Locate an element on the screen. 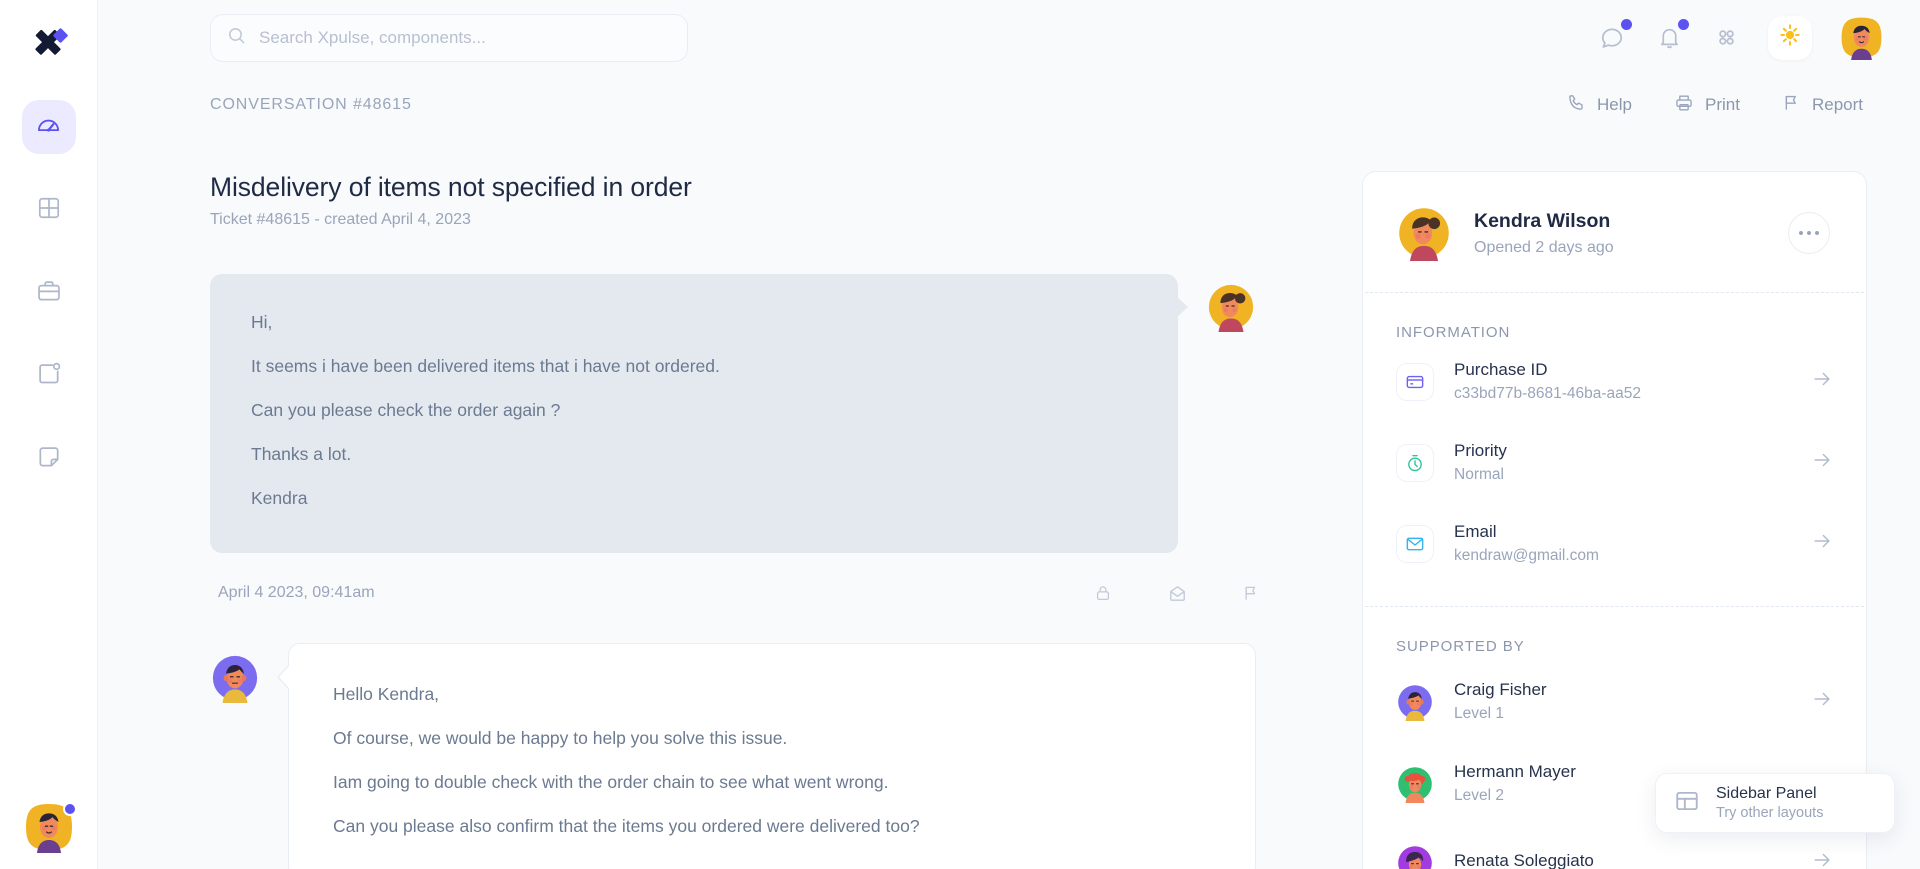  tooltip-text: Sidebar Panel Try other layouts is located at coordinates (1769, 803).